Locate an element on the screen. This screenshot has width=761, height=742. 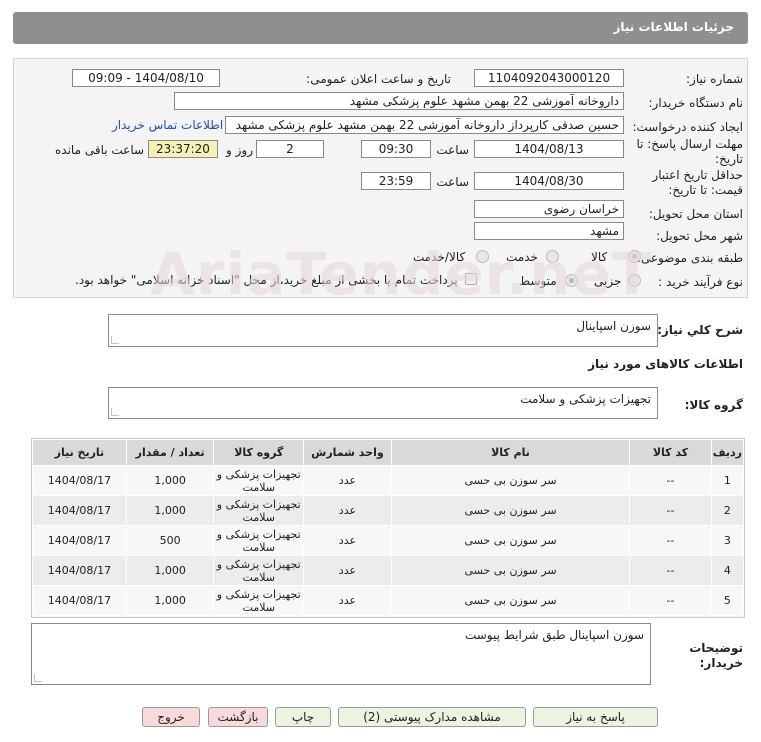
creator-label: ایجاد کننده درخواست: is located at coordinates (687, 127).